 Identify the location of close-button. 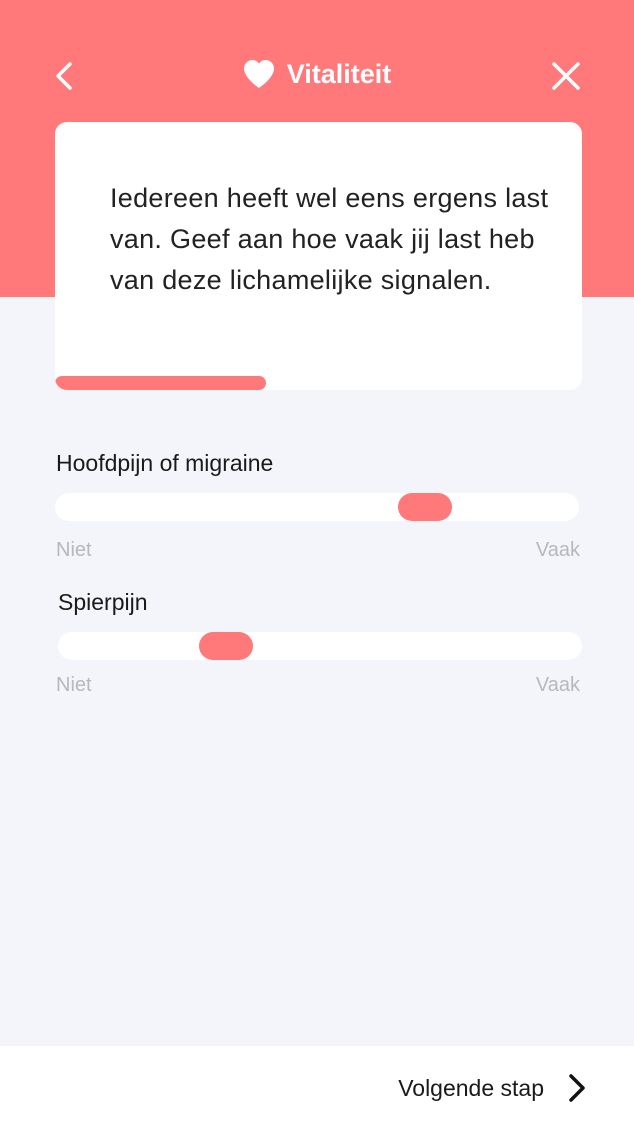
(566, 76).